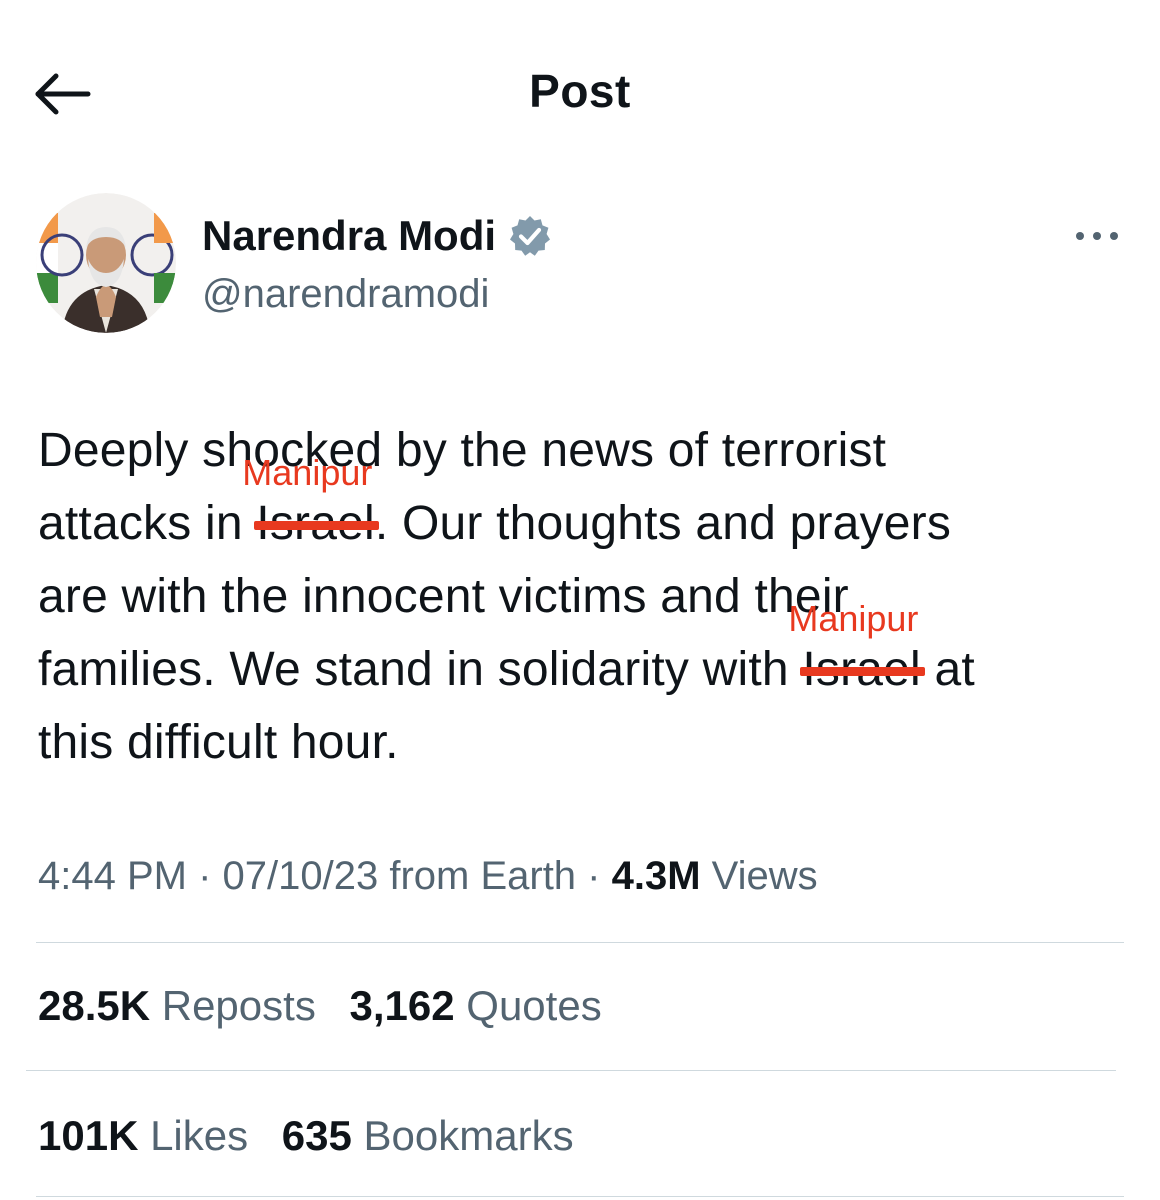 The image size is (1160, 1200). I want to click on post-line: Deeply shocked by the news of terrorist, so click(583, 450).